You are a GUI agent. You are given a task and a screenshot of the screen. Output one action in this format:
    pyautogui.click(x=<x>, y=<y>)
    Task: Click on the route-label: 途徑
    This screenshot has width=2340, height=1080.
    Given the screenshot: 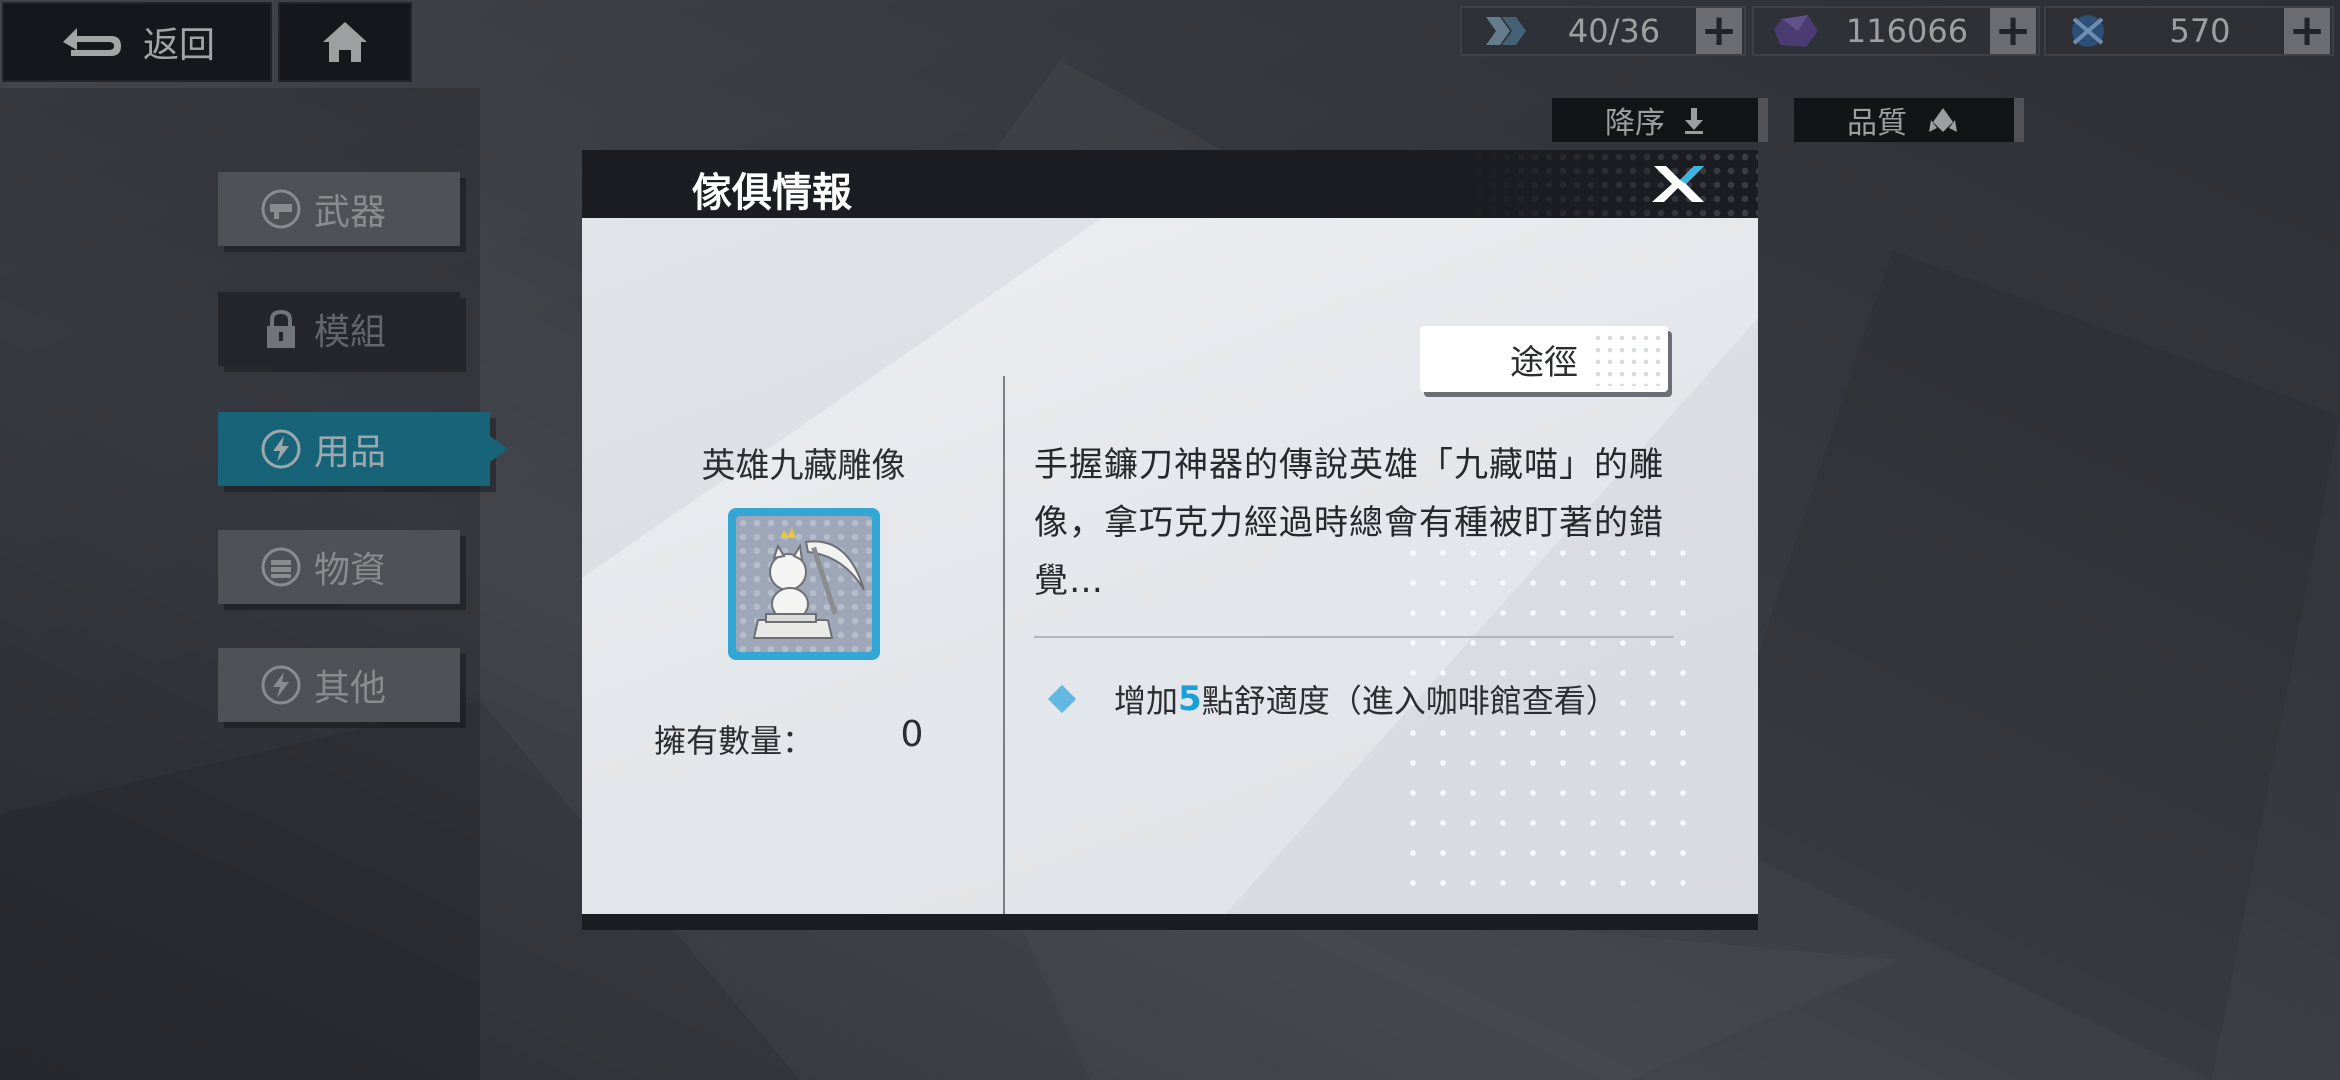 What is the action you would take?
    pyautogui.click(x=1544, y=362)
    